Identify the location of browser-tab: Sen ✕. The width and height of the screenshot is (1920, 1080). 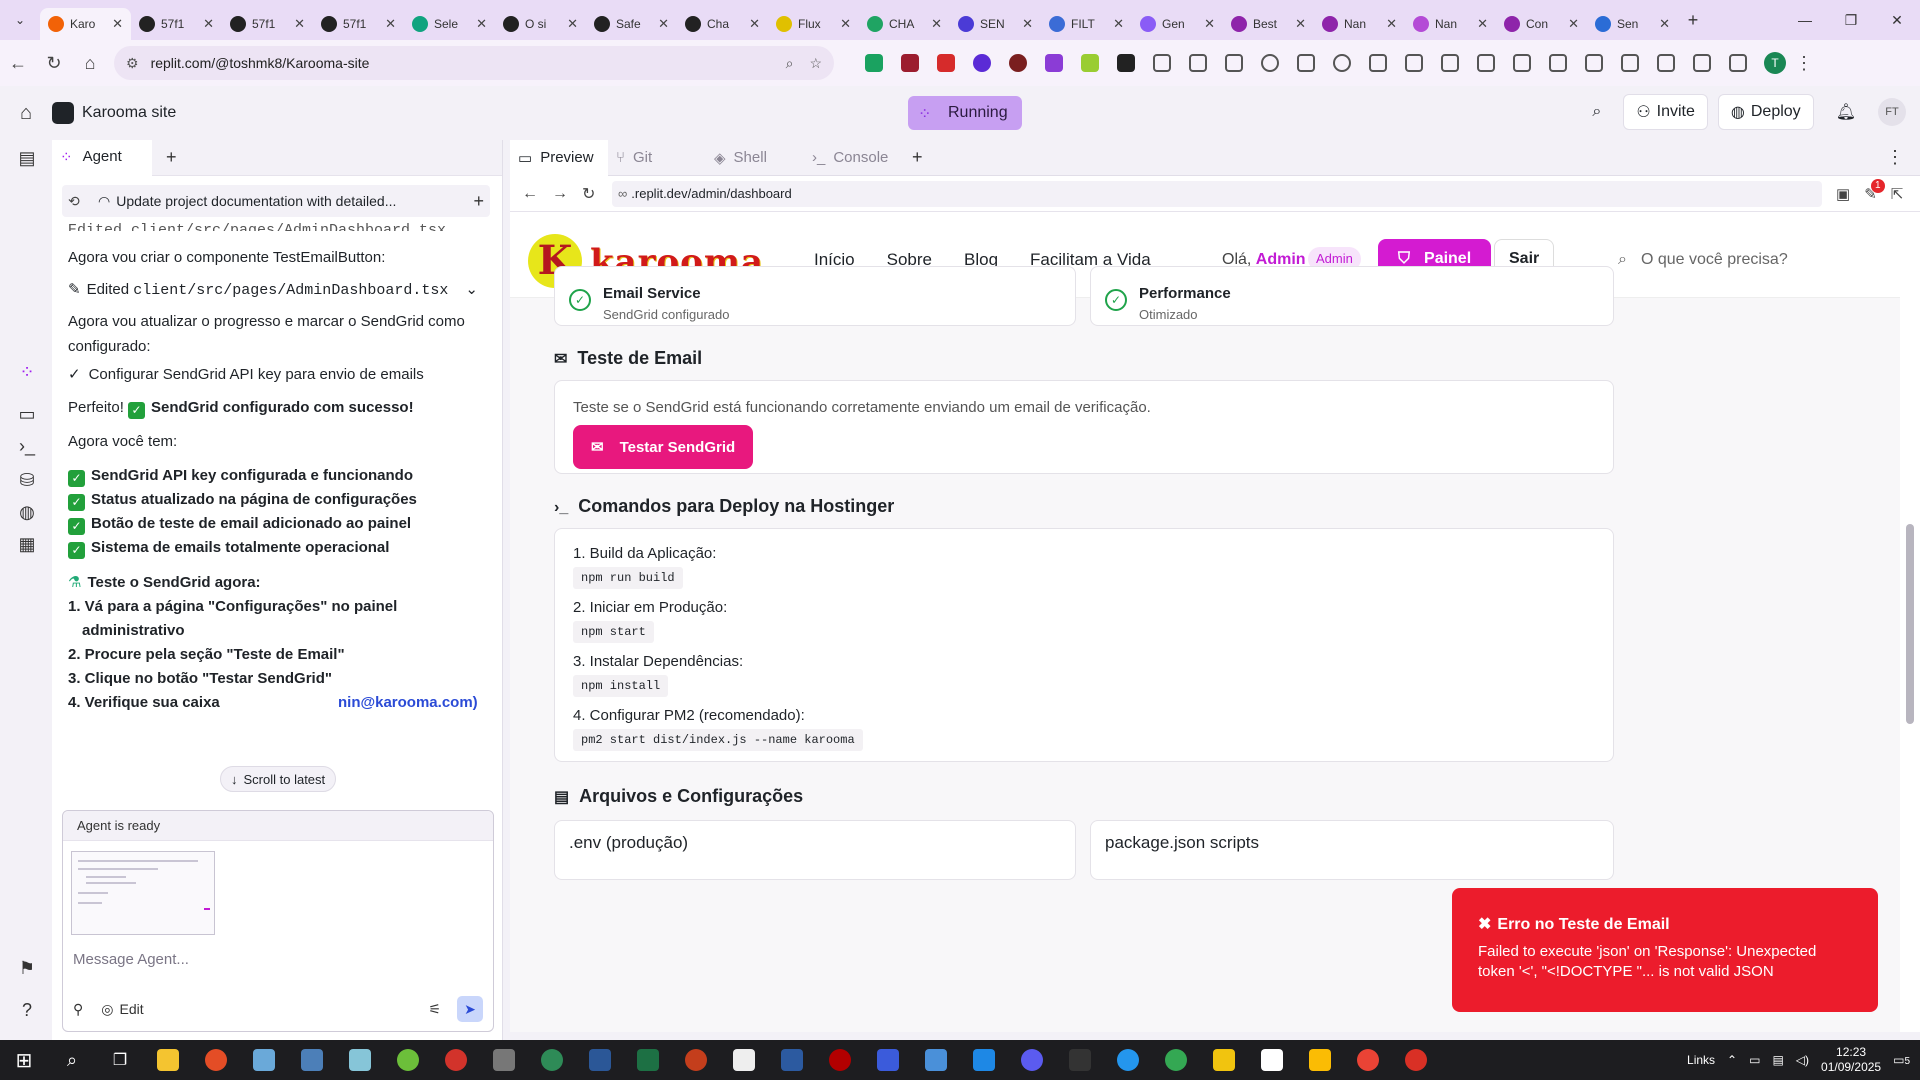
(1632, 24).